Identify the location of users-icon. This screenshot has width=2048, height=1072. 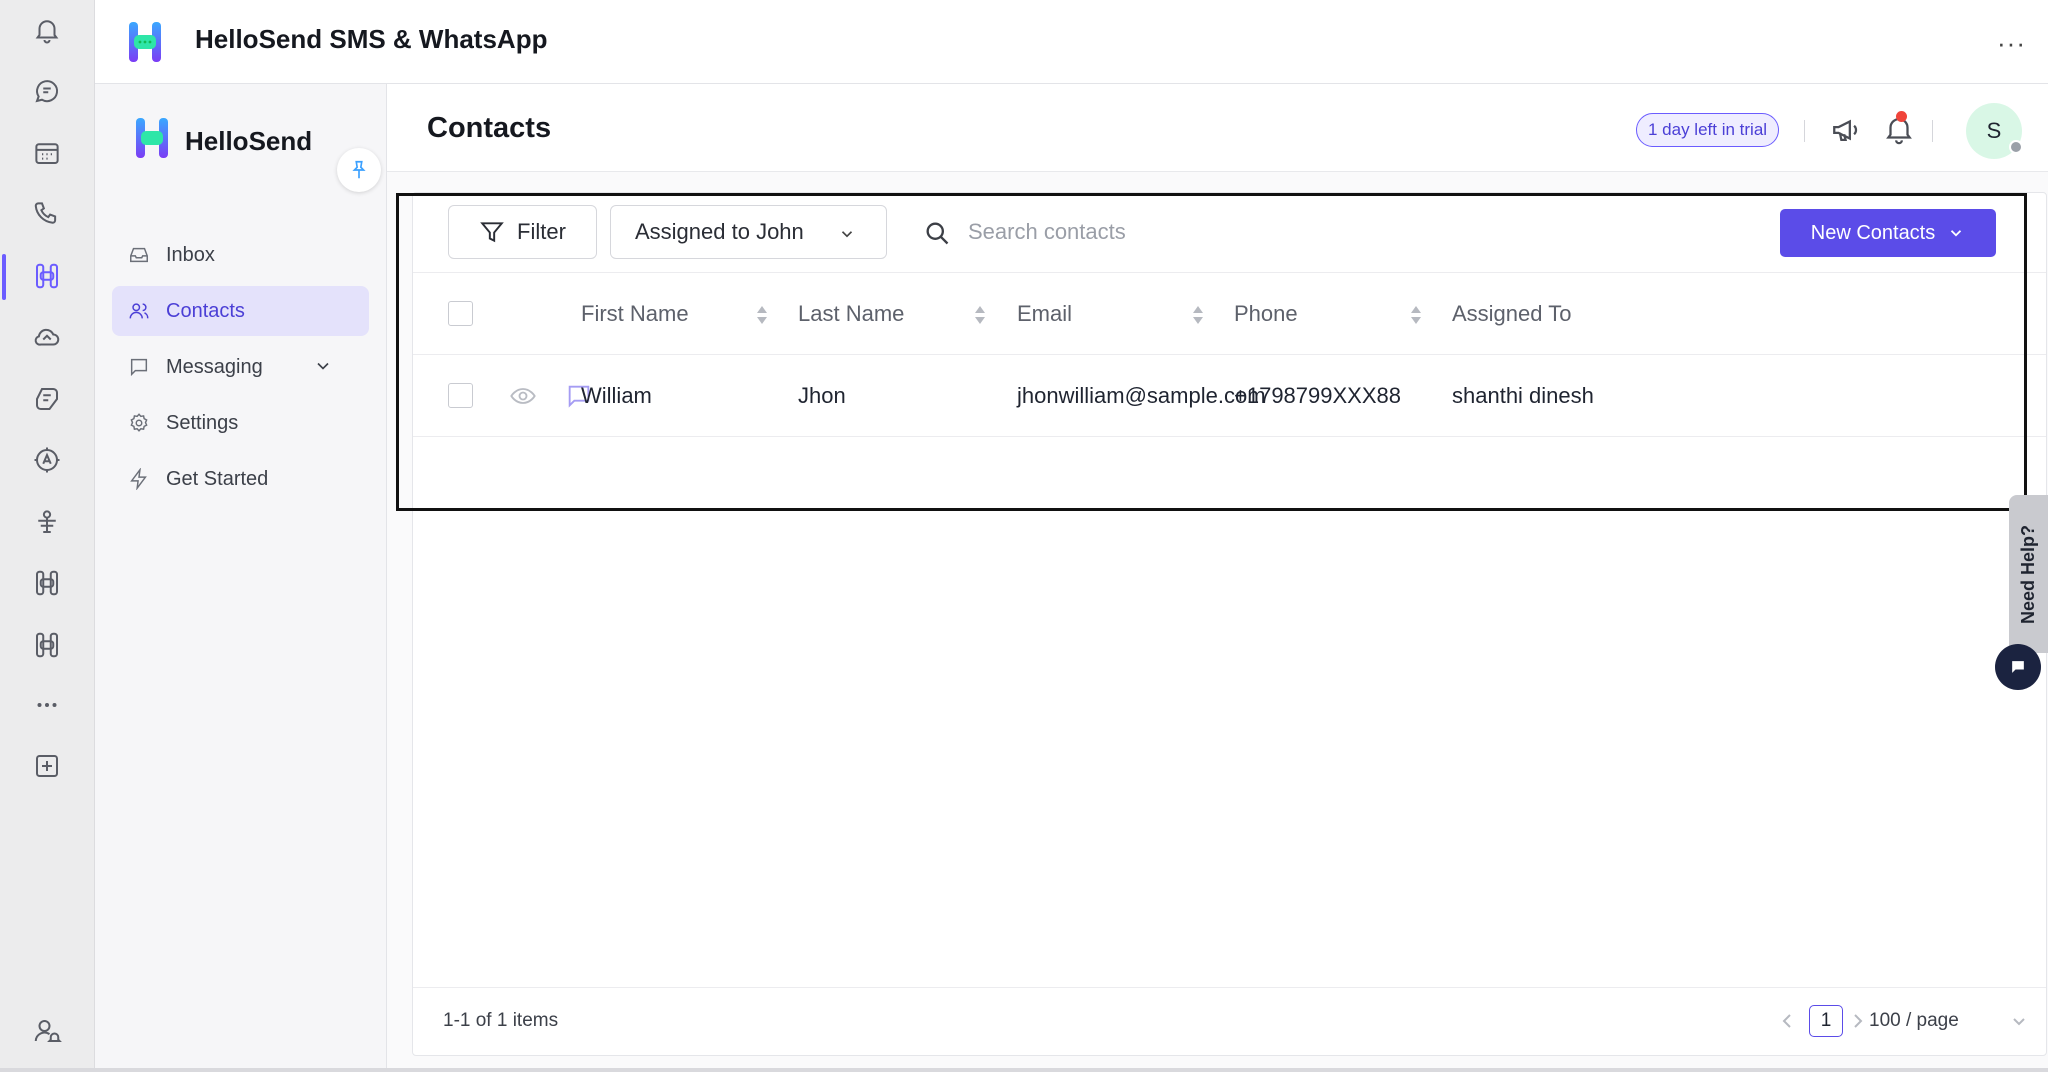
(139, 311).